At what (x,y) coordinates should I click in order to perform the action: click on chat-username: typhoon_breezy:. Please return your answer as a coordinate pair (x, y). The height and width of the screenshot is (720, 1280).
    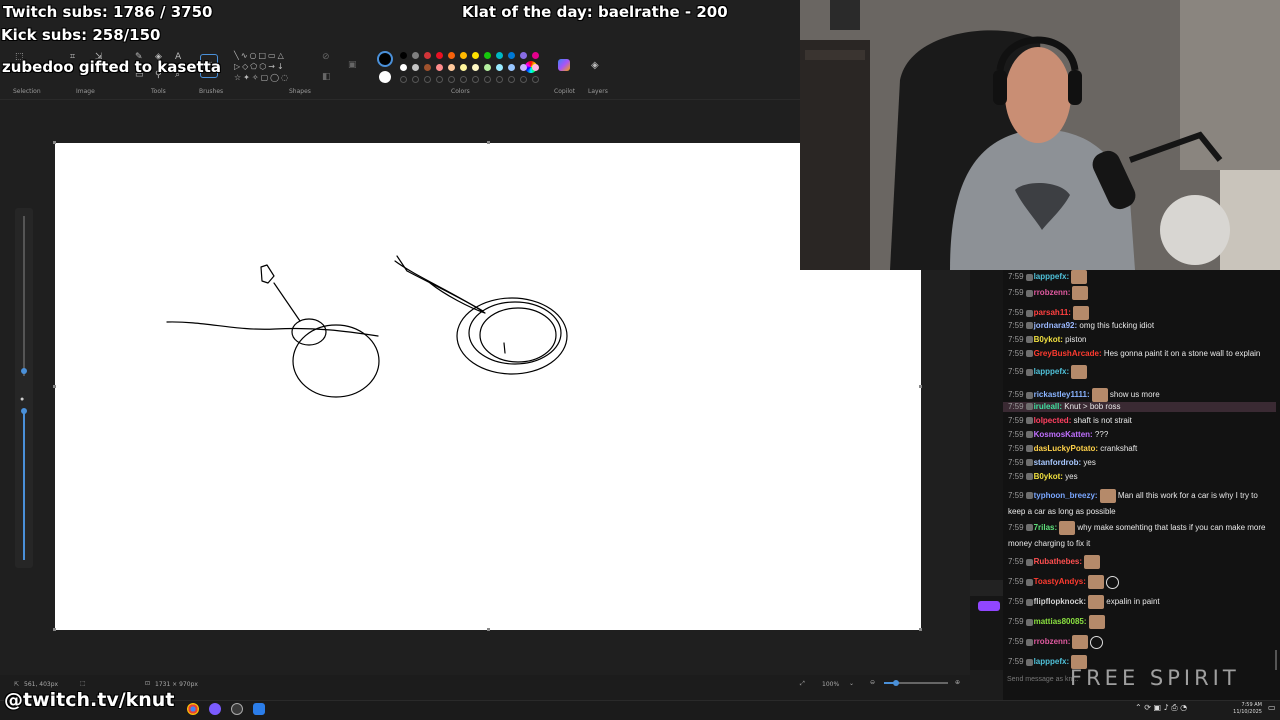
    Looking at the image, I should click on (1066, 495).